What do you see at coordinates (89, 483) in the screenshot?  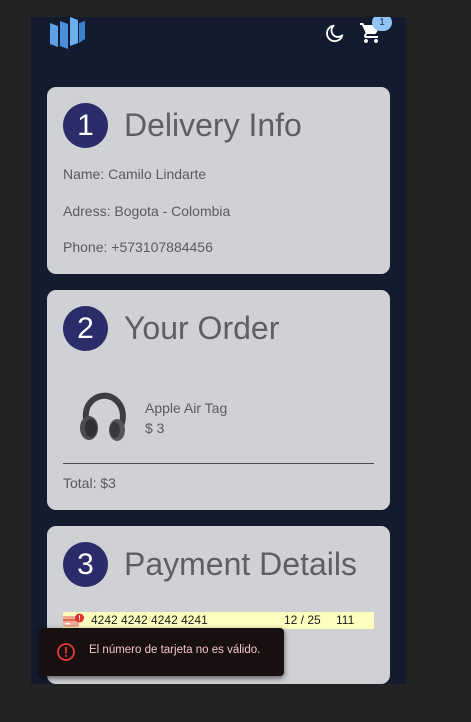 I see `order-total: Total: $3` at bounding box center [89, 483].